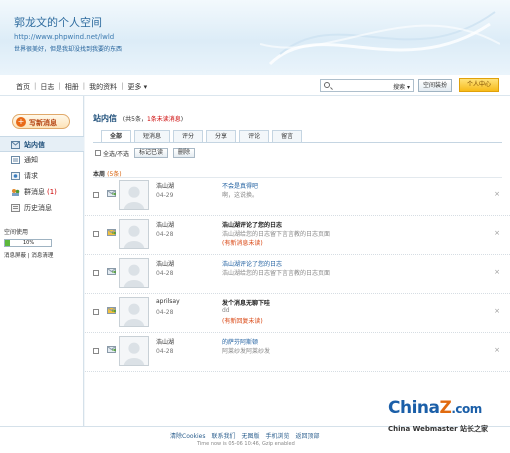 Image resolution: width=510 pixels, height=453 pixels. Describe the element at coordinates (297, 353) in the screenshot. I see `message-row: 浩山湖 04-28 的萨芬阿斯顿 阿莱纱发阿莱纱发 ×` at that location.